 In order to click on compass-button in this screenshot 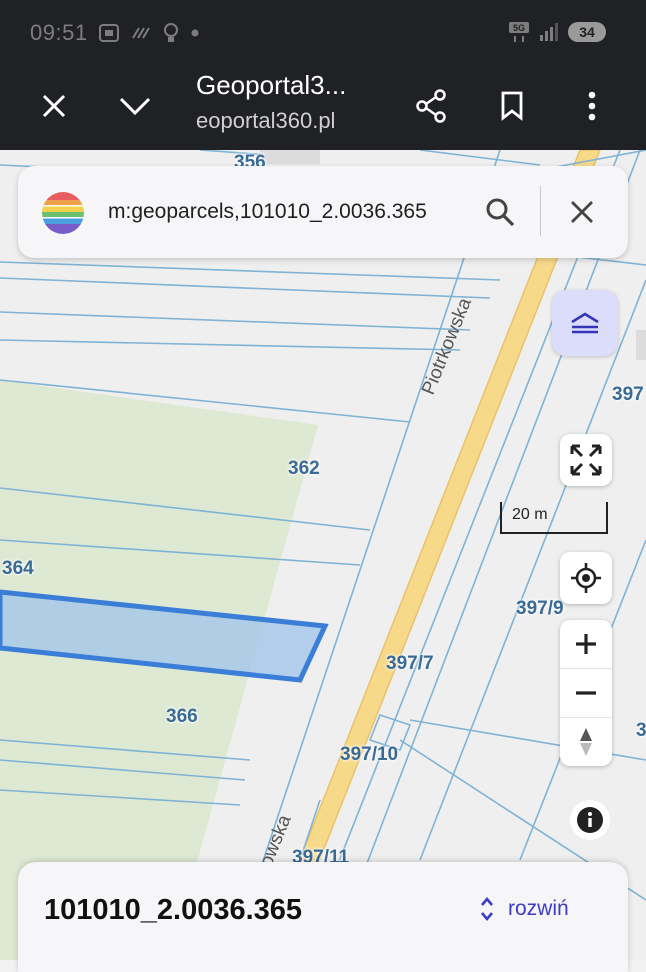, I will do `click(586, 742)`.